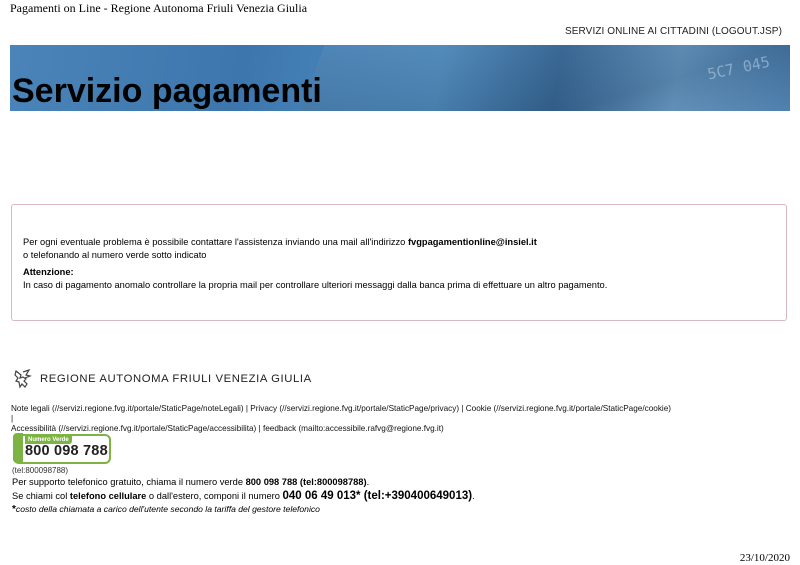 The height and width of the screenshot is (565, 800). What do you see at coordinates (41, 496) in the screenshot?
I see `support-mobile-prefix: Se chiami col` at bounding box center [41, 496].